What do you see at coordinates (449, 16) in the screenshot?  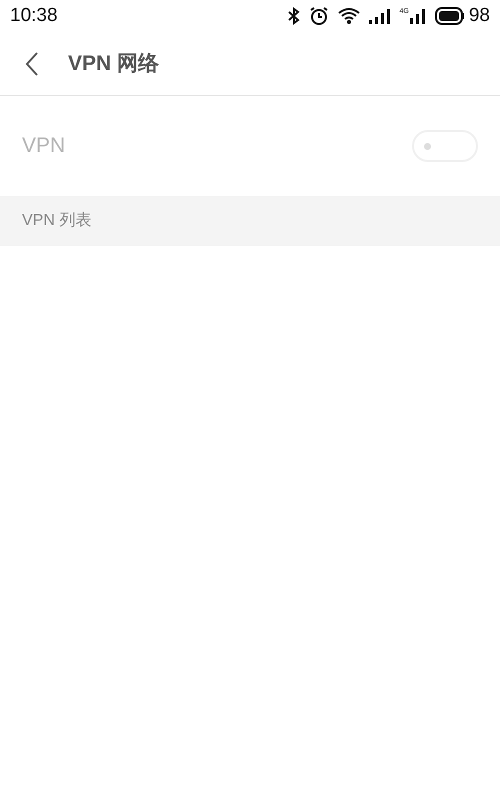 I see `battery-icon` at bounding box center [449, 16].